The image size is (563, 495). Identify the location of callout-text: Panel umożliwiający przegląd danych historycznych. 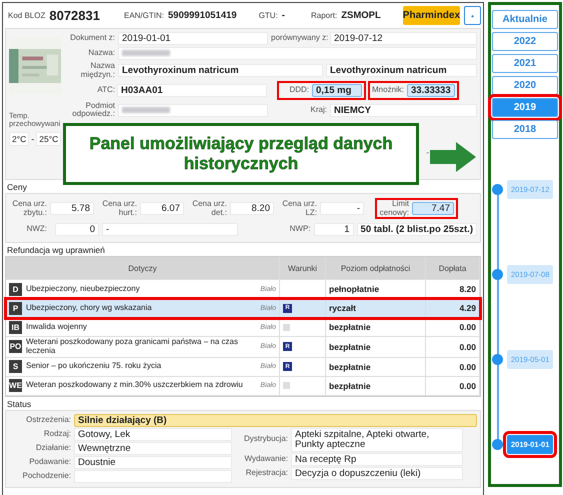
(241, 154).